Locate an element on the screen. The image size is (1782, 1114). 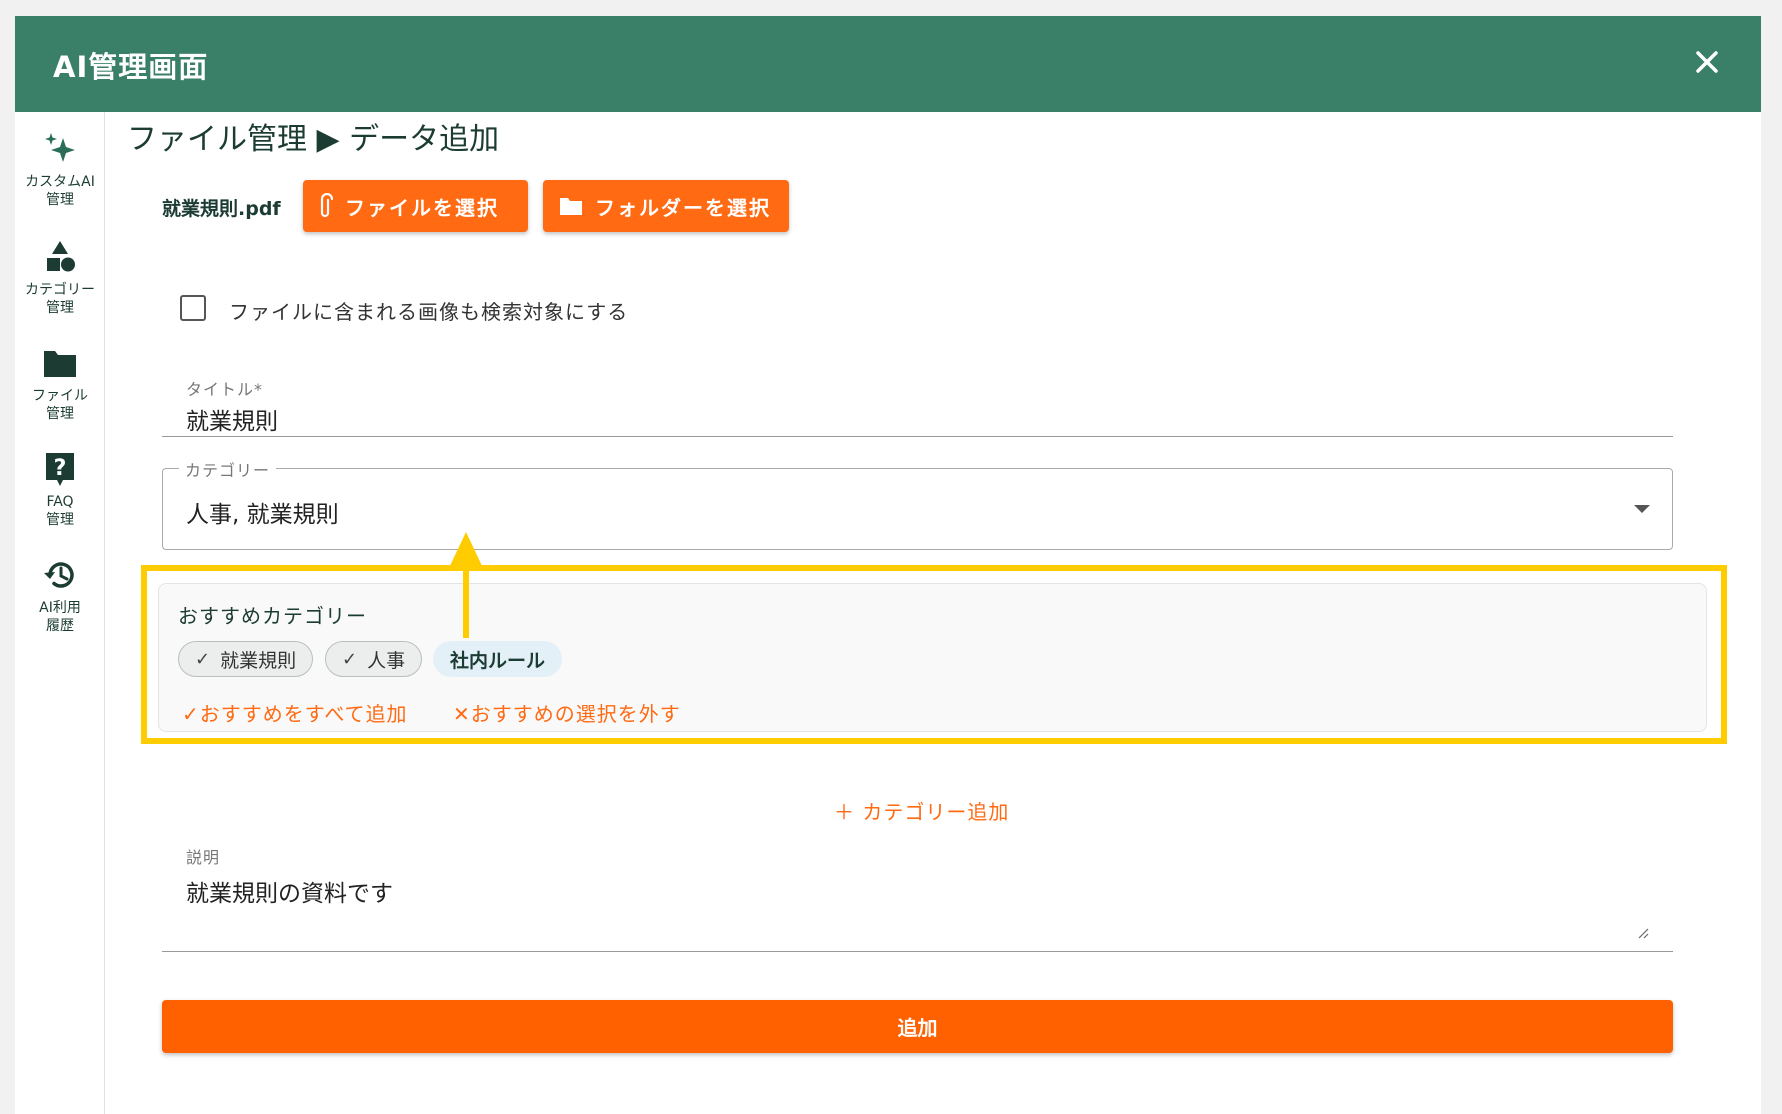
select-folder-label: フォルダーを選択 is located at coordinates (683, 207).